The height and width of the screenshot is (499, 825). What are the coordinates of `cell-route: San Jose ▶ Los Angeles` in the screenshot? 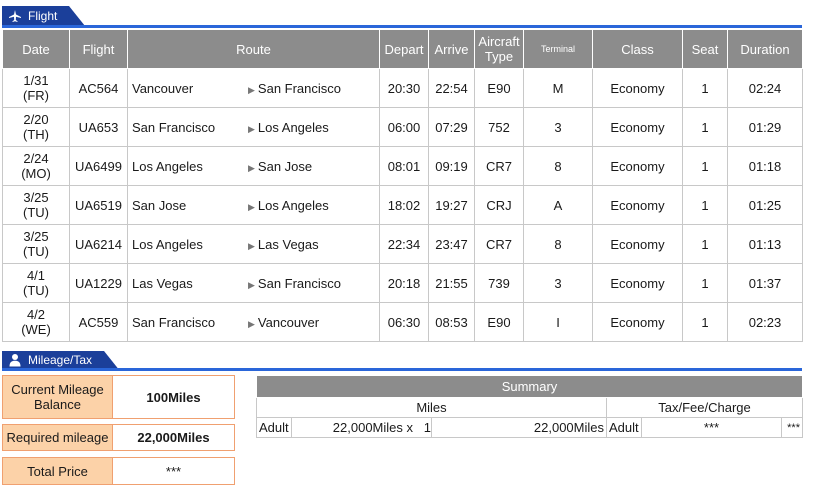 It's located at (253, 205).